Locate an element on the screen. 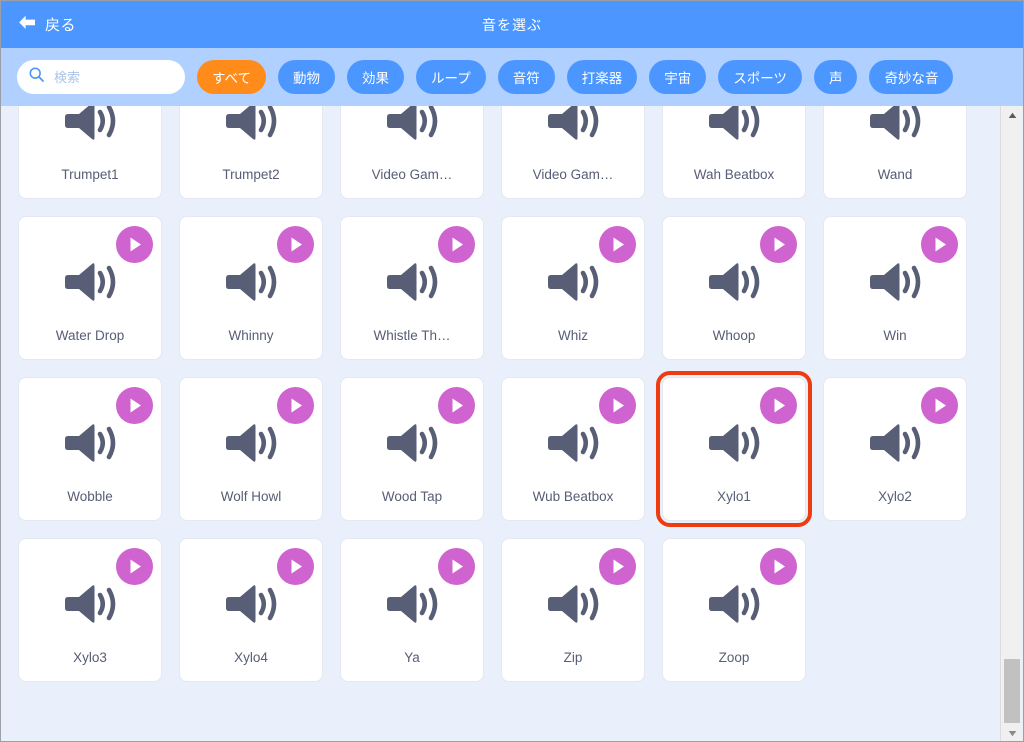 This screenshot has width=1024, height=742. sound-card: Whoop is located at coordinates (734, 288).